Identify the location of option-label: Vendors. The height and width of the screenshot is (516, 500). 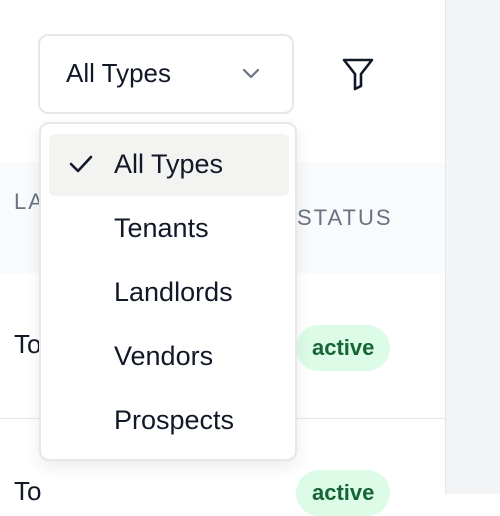
(164, 356).